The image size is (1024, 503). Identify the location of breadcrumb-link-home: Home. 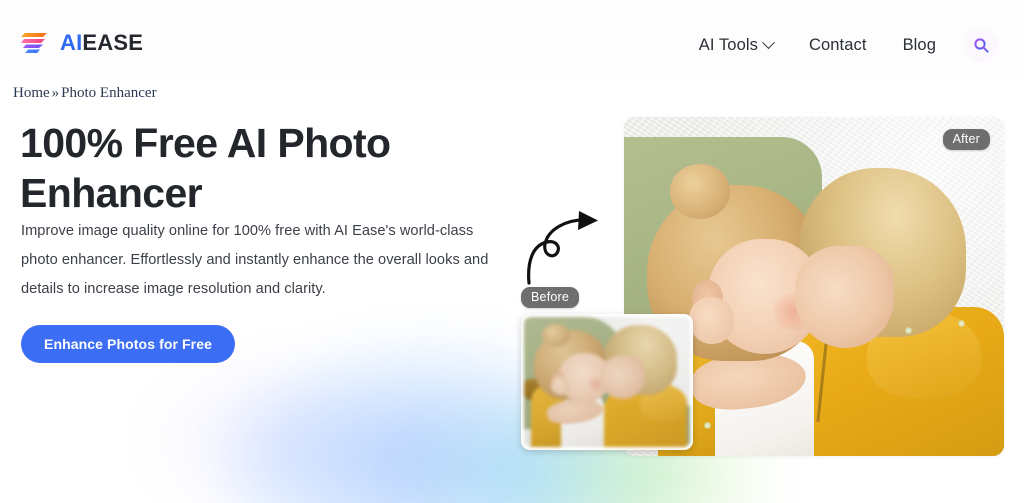
(31, 93).